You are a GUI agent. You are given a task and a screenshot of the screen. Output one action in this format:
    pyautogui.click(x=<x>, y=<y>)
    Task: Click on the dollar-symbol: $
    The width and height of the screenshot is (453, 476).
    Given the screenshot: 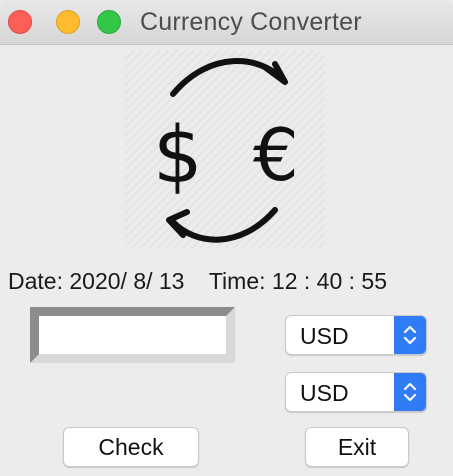 What is the action you would take?
    pyautogui.click(x=178, y=156)
    